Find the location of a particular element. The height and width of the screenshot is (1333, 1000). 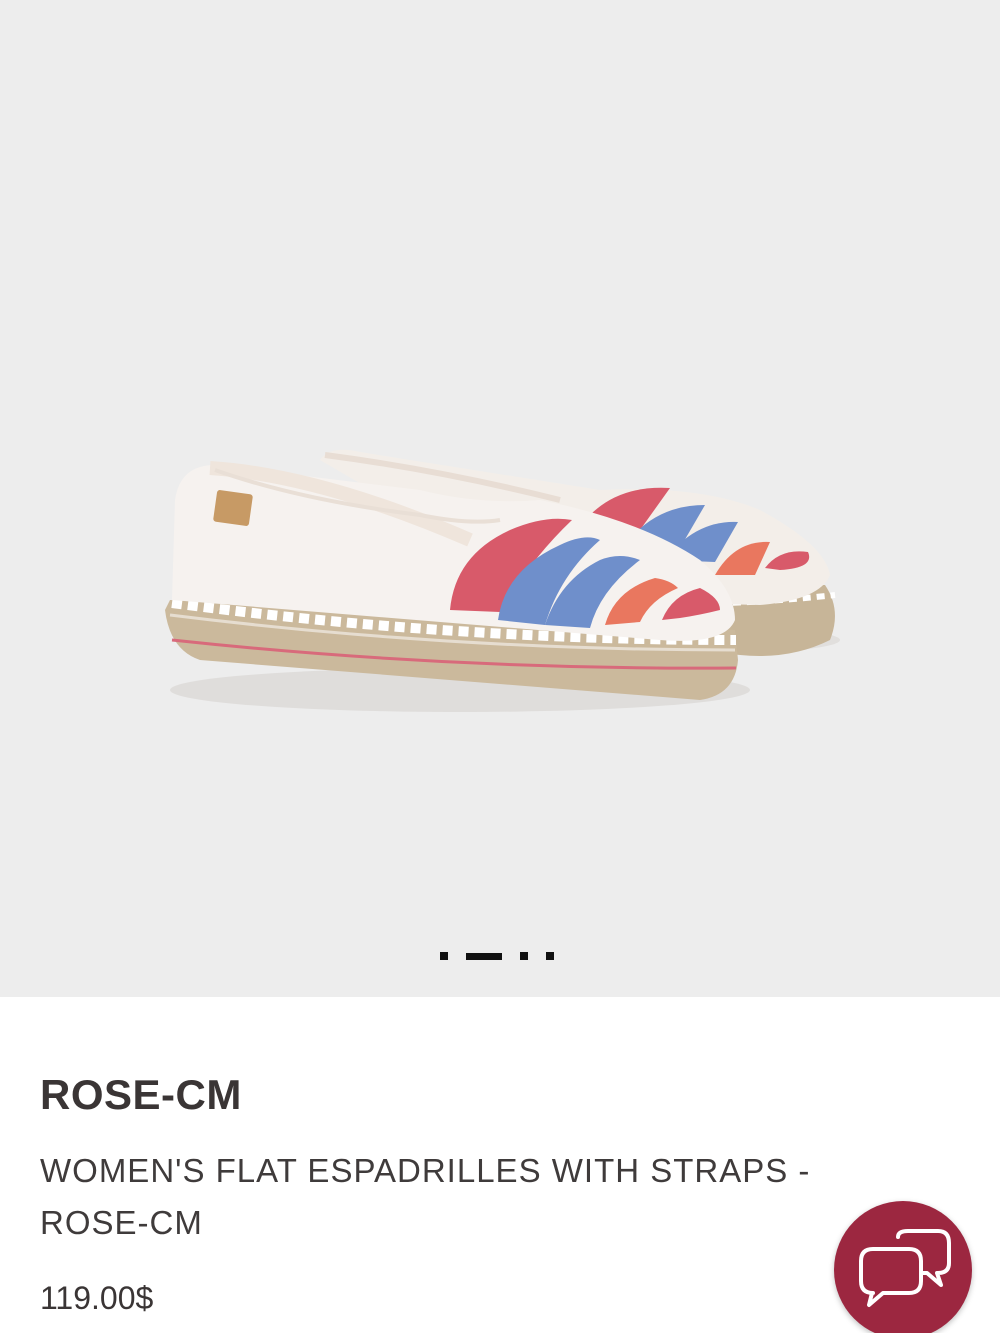

product-brand: ROSE-CM is located at coordinates (141, 1094).